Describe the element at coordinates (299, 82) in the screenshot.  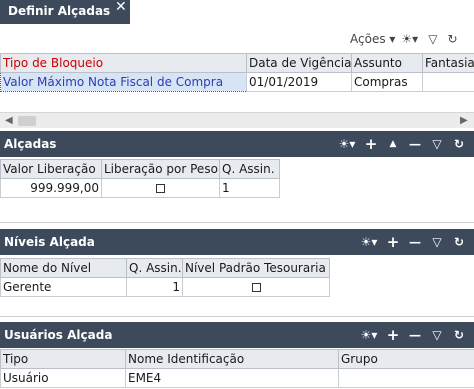
I see `cell-data-vigencia: 01/01/2019` at that location.